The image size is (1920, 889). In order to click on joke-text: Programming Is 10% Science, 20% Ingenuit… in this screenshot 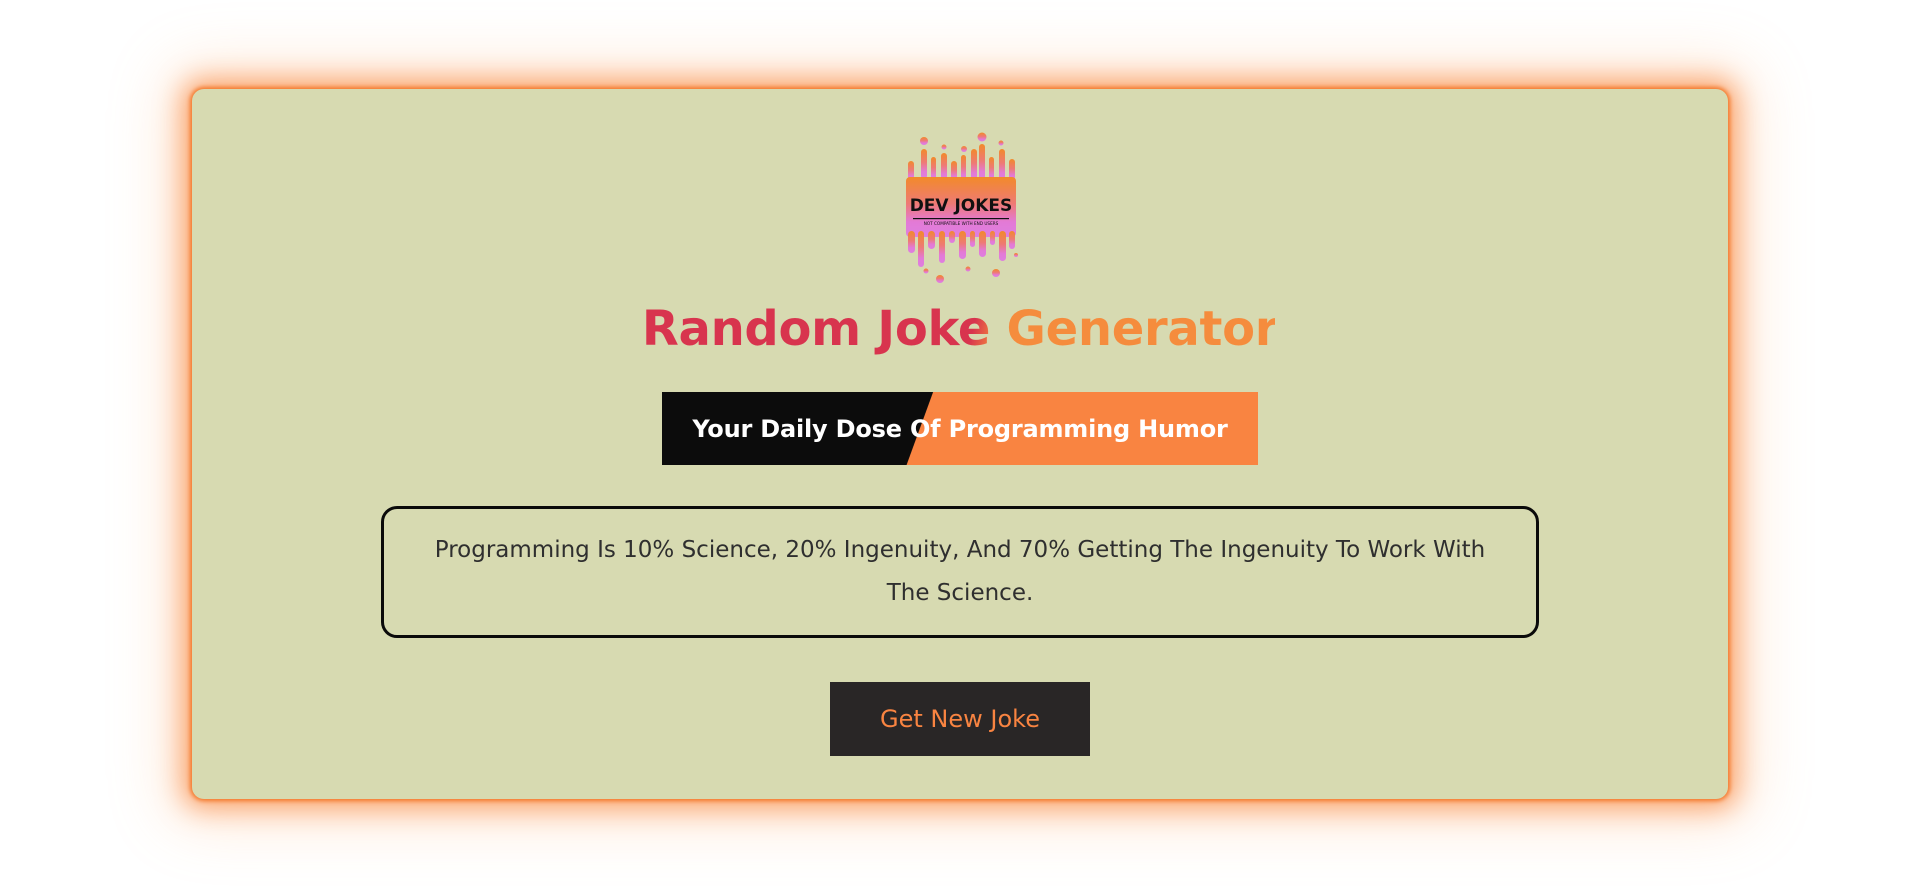, I will do `click(960, 571)`.